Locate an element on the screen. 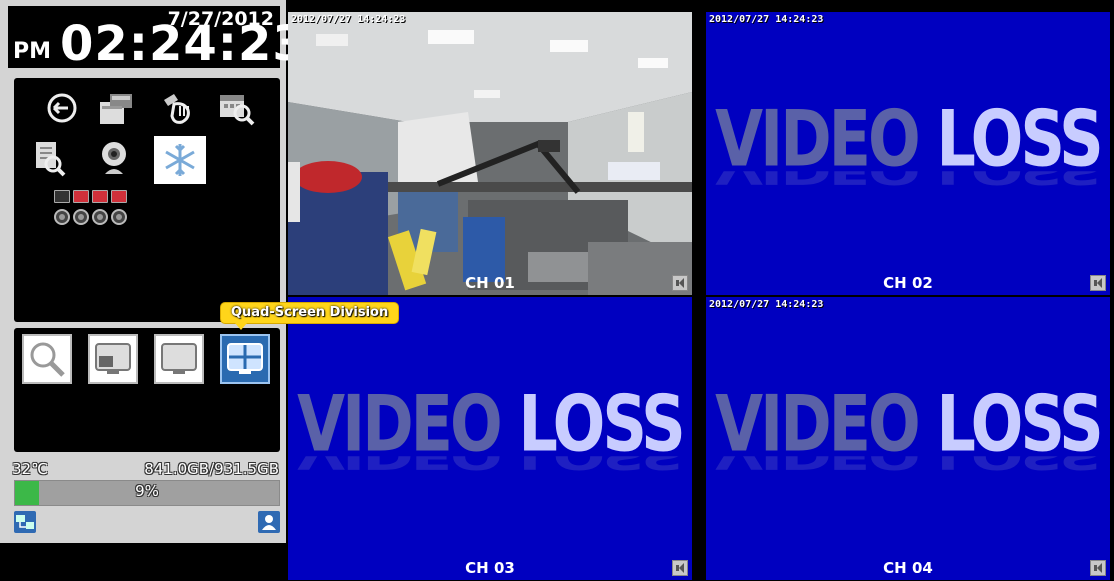 The image size is (1114, 581). sidebar-footer is located at coordinates (143, 562).